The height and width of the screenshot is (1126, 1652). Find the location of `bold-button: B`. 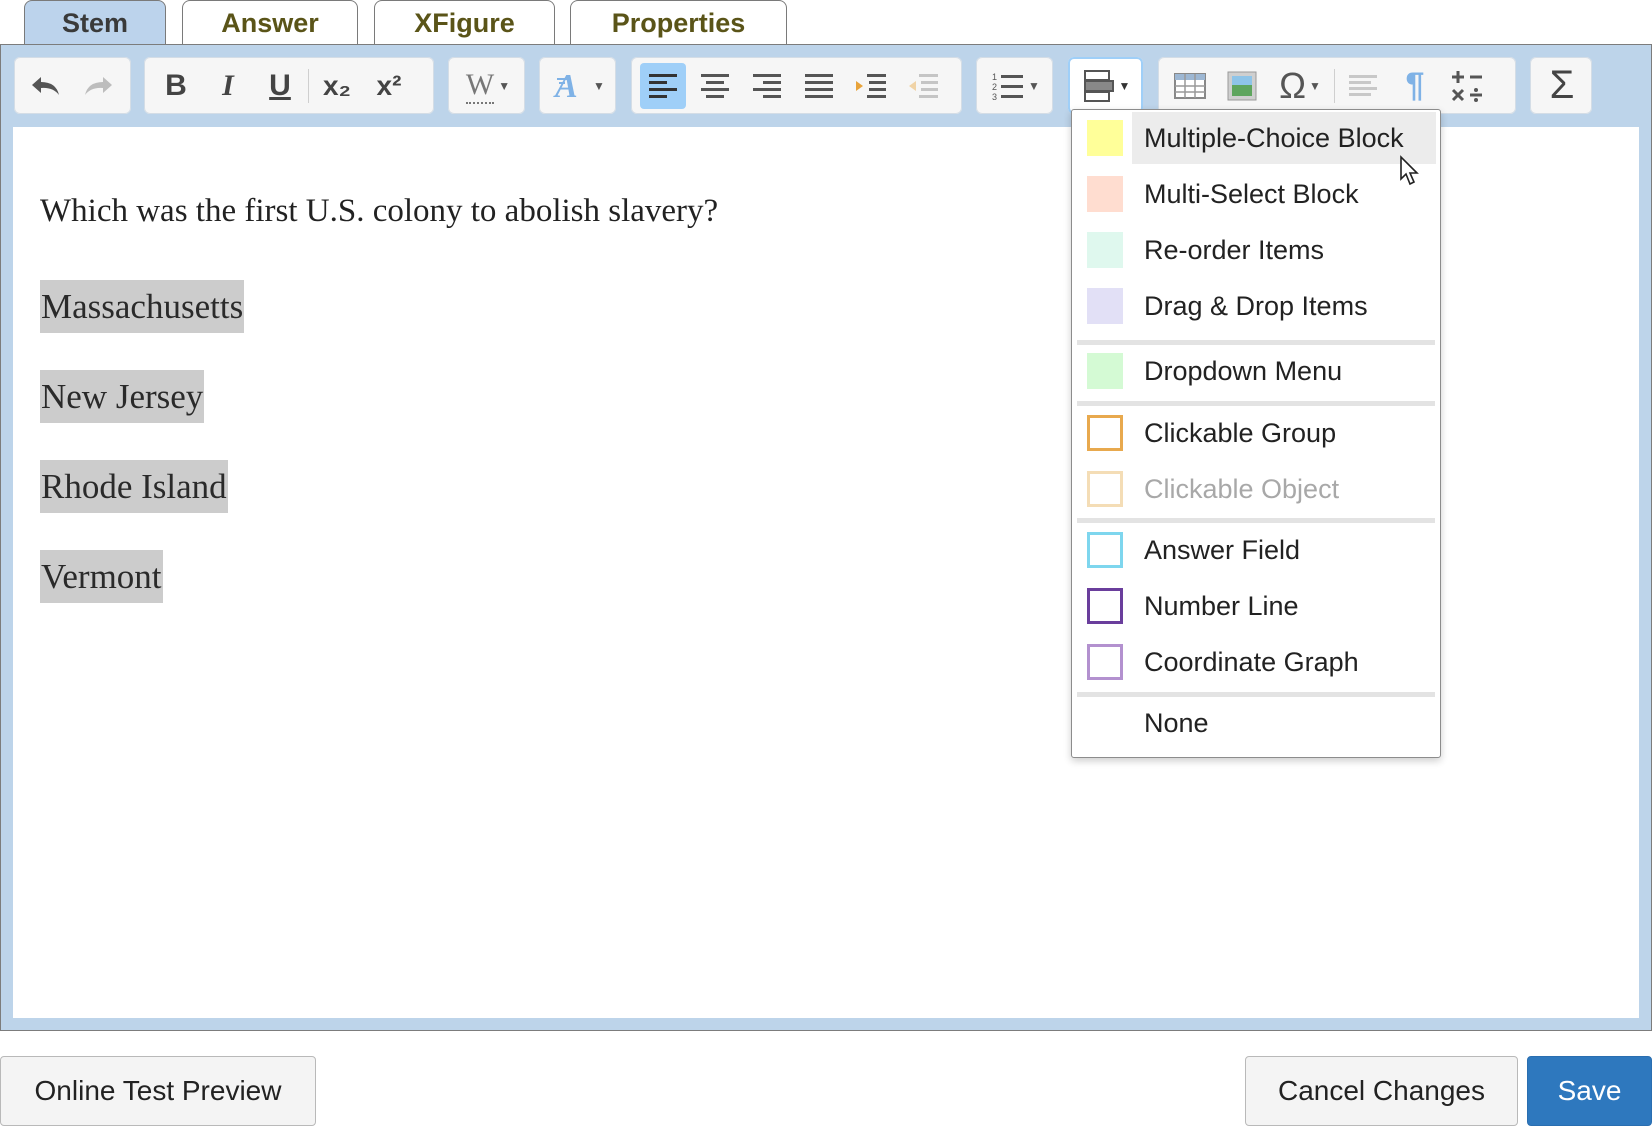

bold-button: B is located at coordinates (176, 86).